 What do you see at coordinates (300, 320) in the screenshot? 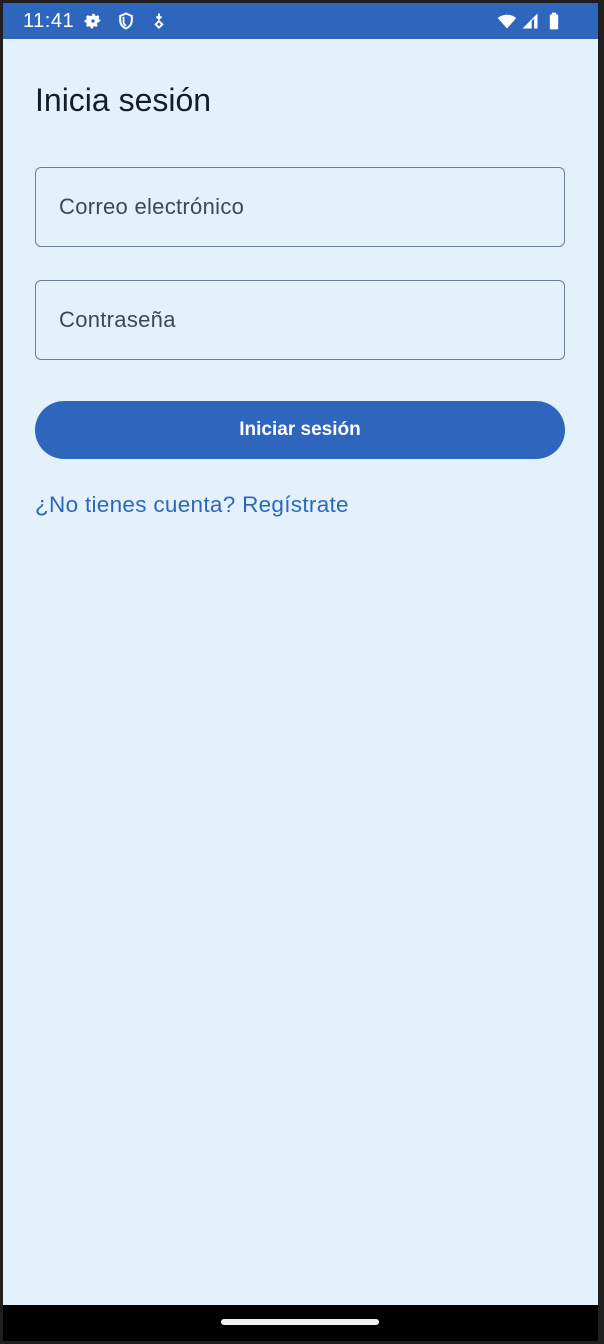
I see `password-field: Contraseña` at bounding box center [300, 320].